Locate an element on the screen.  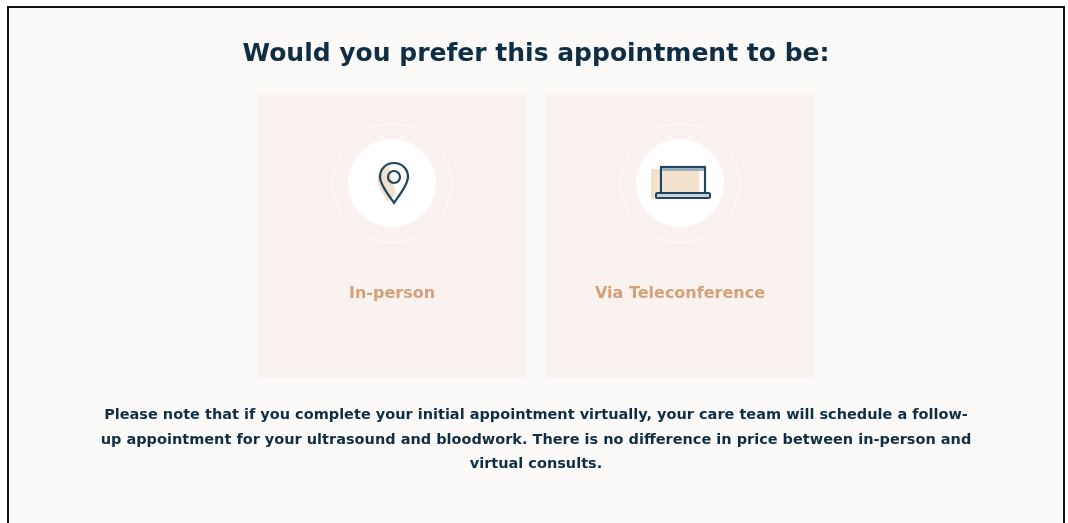
page-title: Would you prefer this appointment to be: is located at coordinates (536, 52).